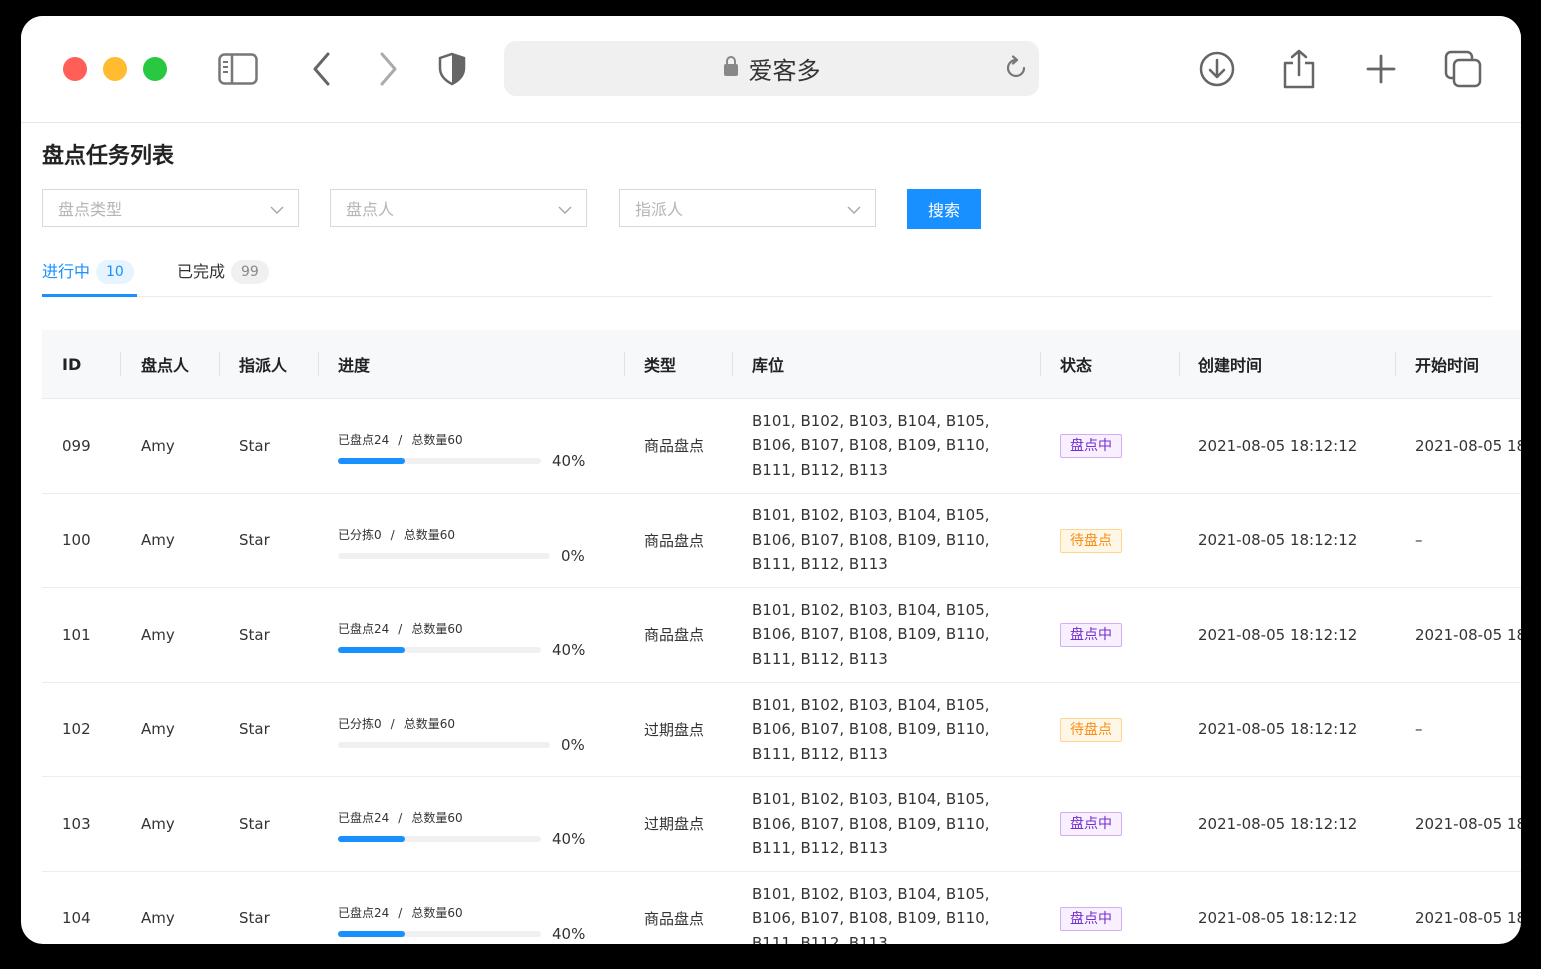 The height and width of the screenshot is (969, 1541). Describe the element at coordinates (1381, 69) in the screenshot. I see `plus-icon` at that location.